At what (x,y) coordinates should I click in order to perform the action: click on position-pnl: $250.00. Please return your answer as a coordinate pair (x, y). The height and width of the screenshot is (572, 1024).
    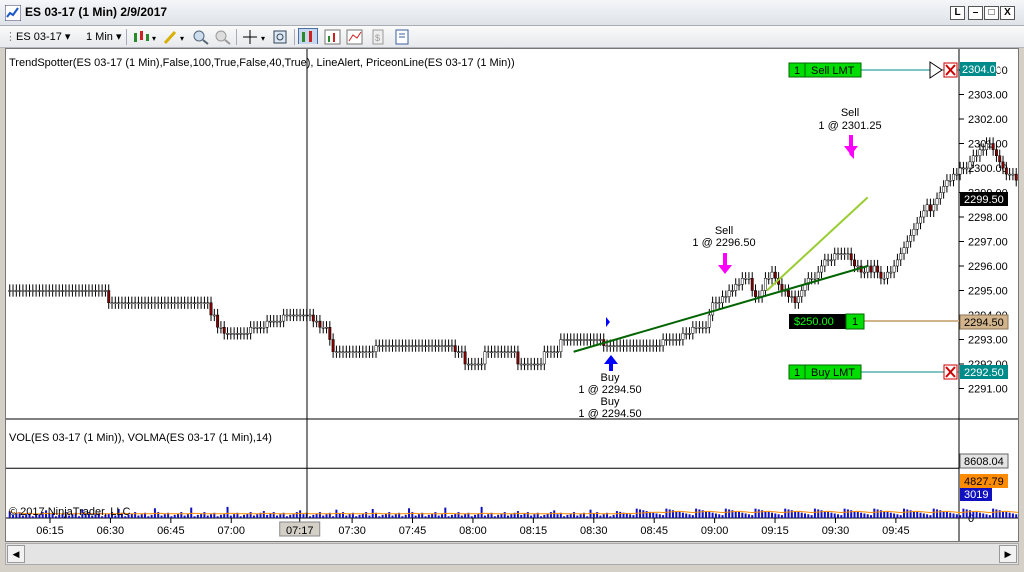
    Looking at the image, I should click on (814, 322).